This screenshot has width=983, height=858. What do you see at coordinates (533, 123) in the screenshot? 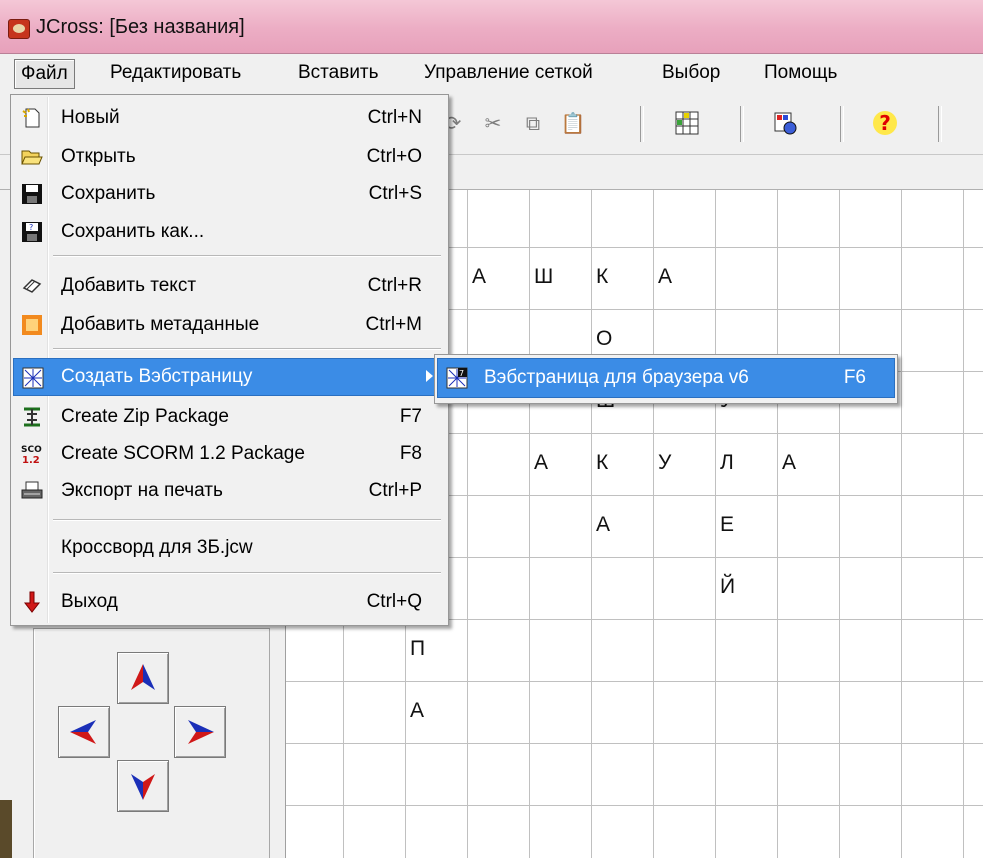
I see `copy-icon: ⧉` at bounding box center [533, 123].